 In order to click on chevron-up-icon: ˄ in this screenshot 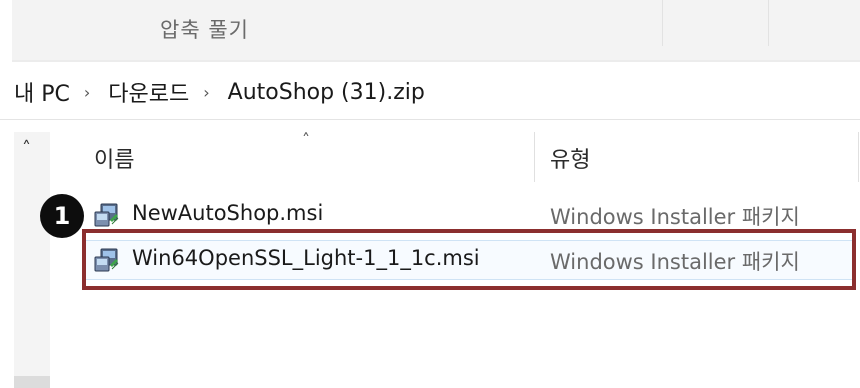, I will do `click(26, 148)`.